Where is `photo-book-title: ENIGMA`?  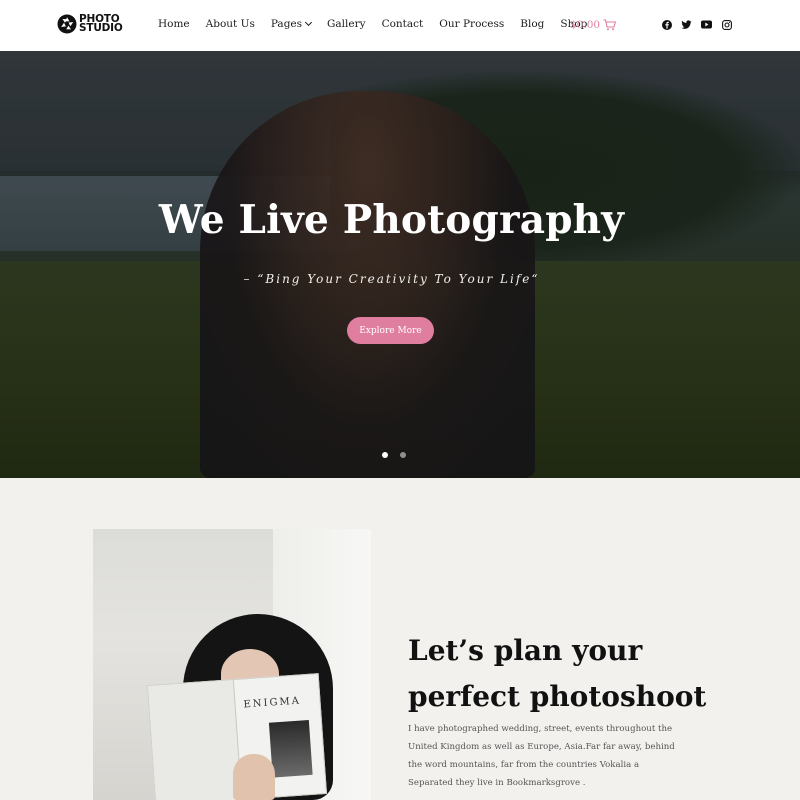
photo-book-title: ENIGMA is located at coordinates (272, 703).